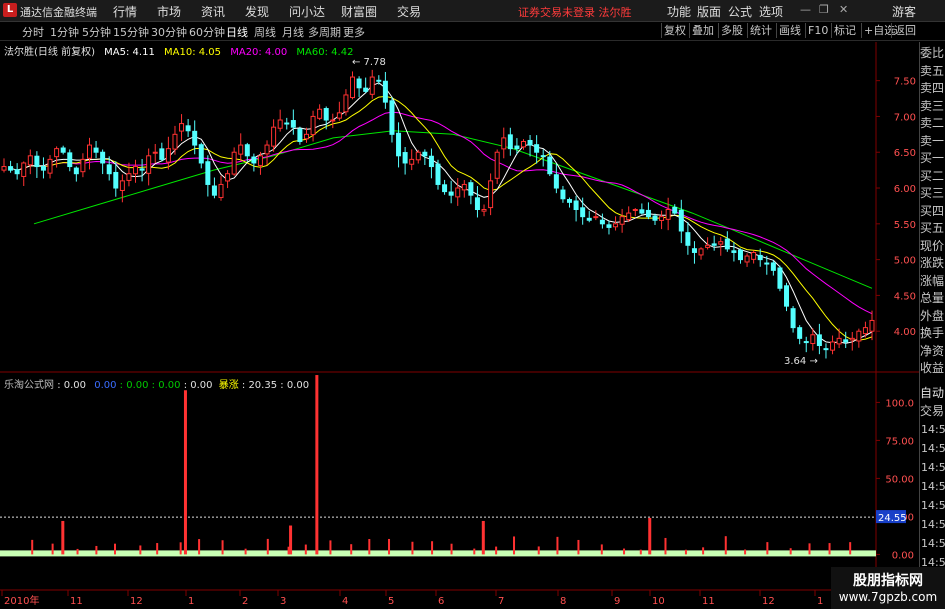 The image size is (945, 609). I want to click on period-monthly: 月线, so click(293, 32).